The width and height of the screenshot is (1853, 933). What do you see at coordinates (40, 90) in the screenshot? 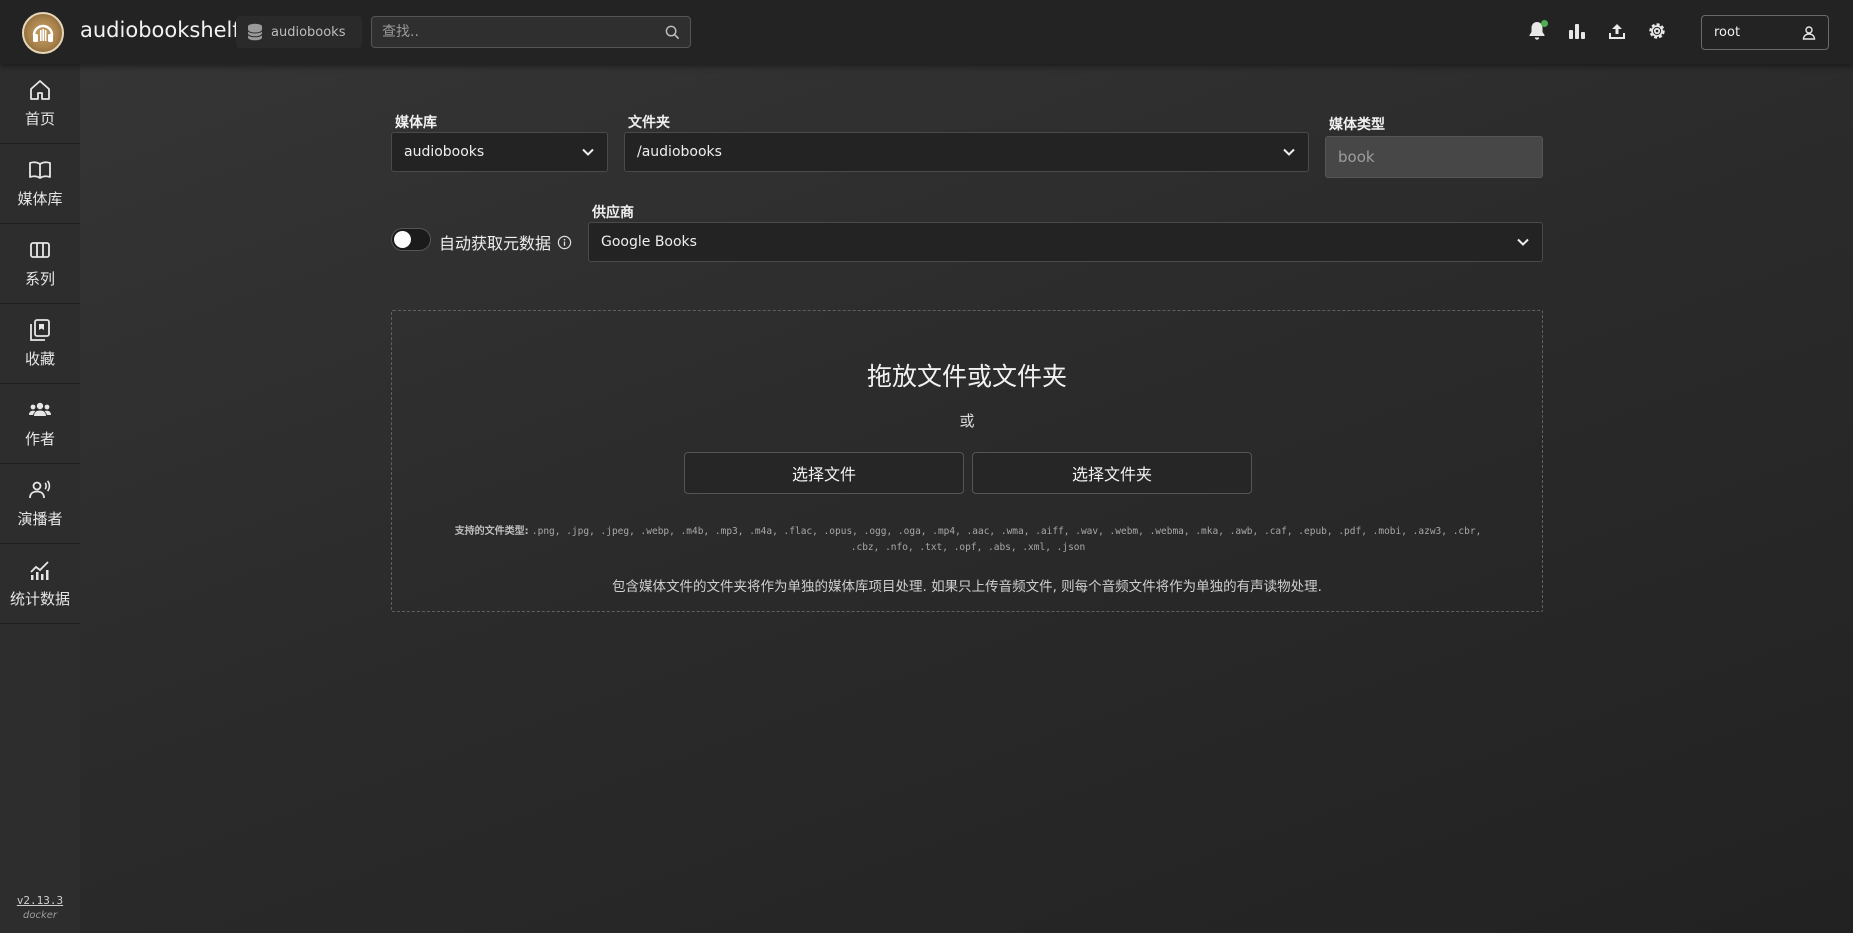
I see `home-icon` at bounding box center [40, 90].